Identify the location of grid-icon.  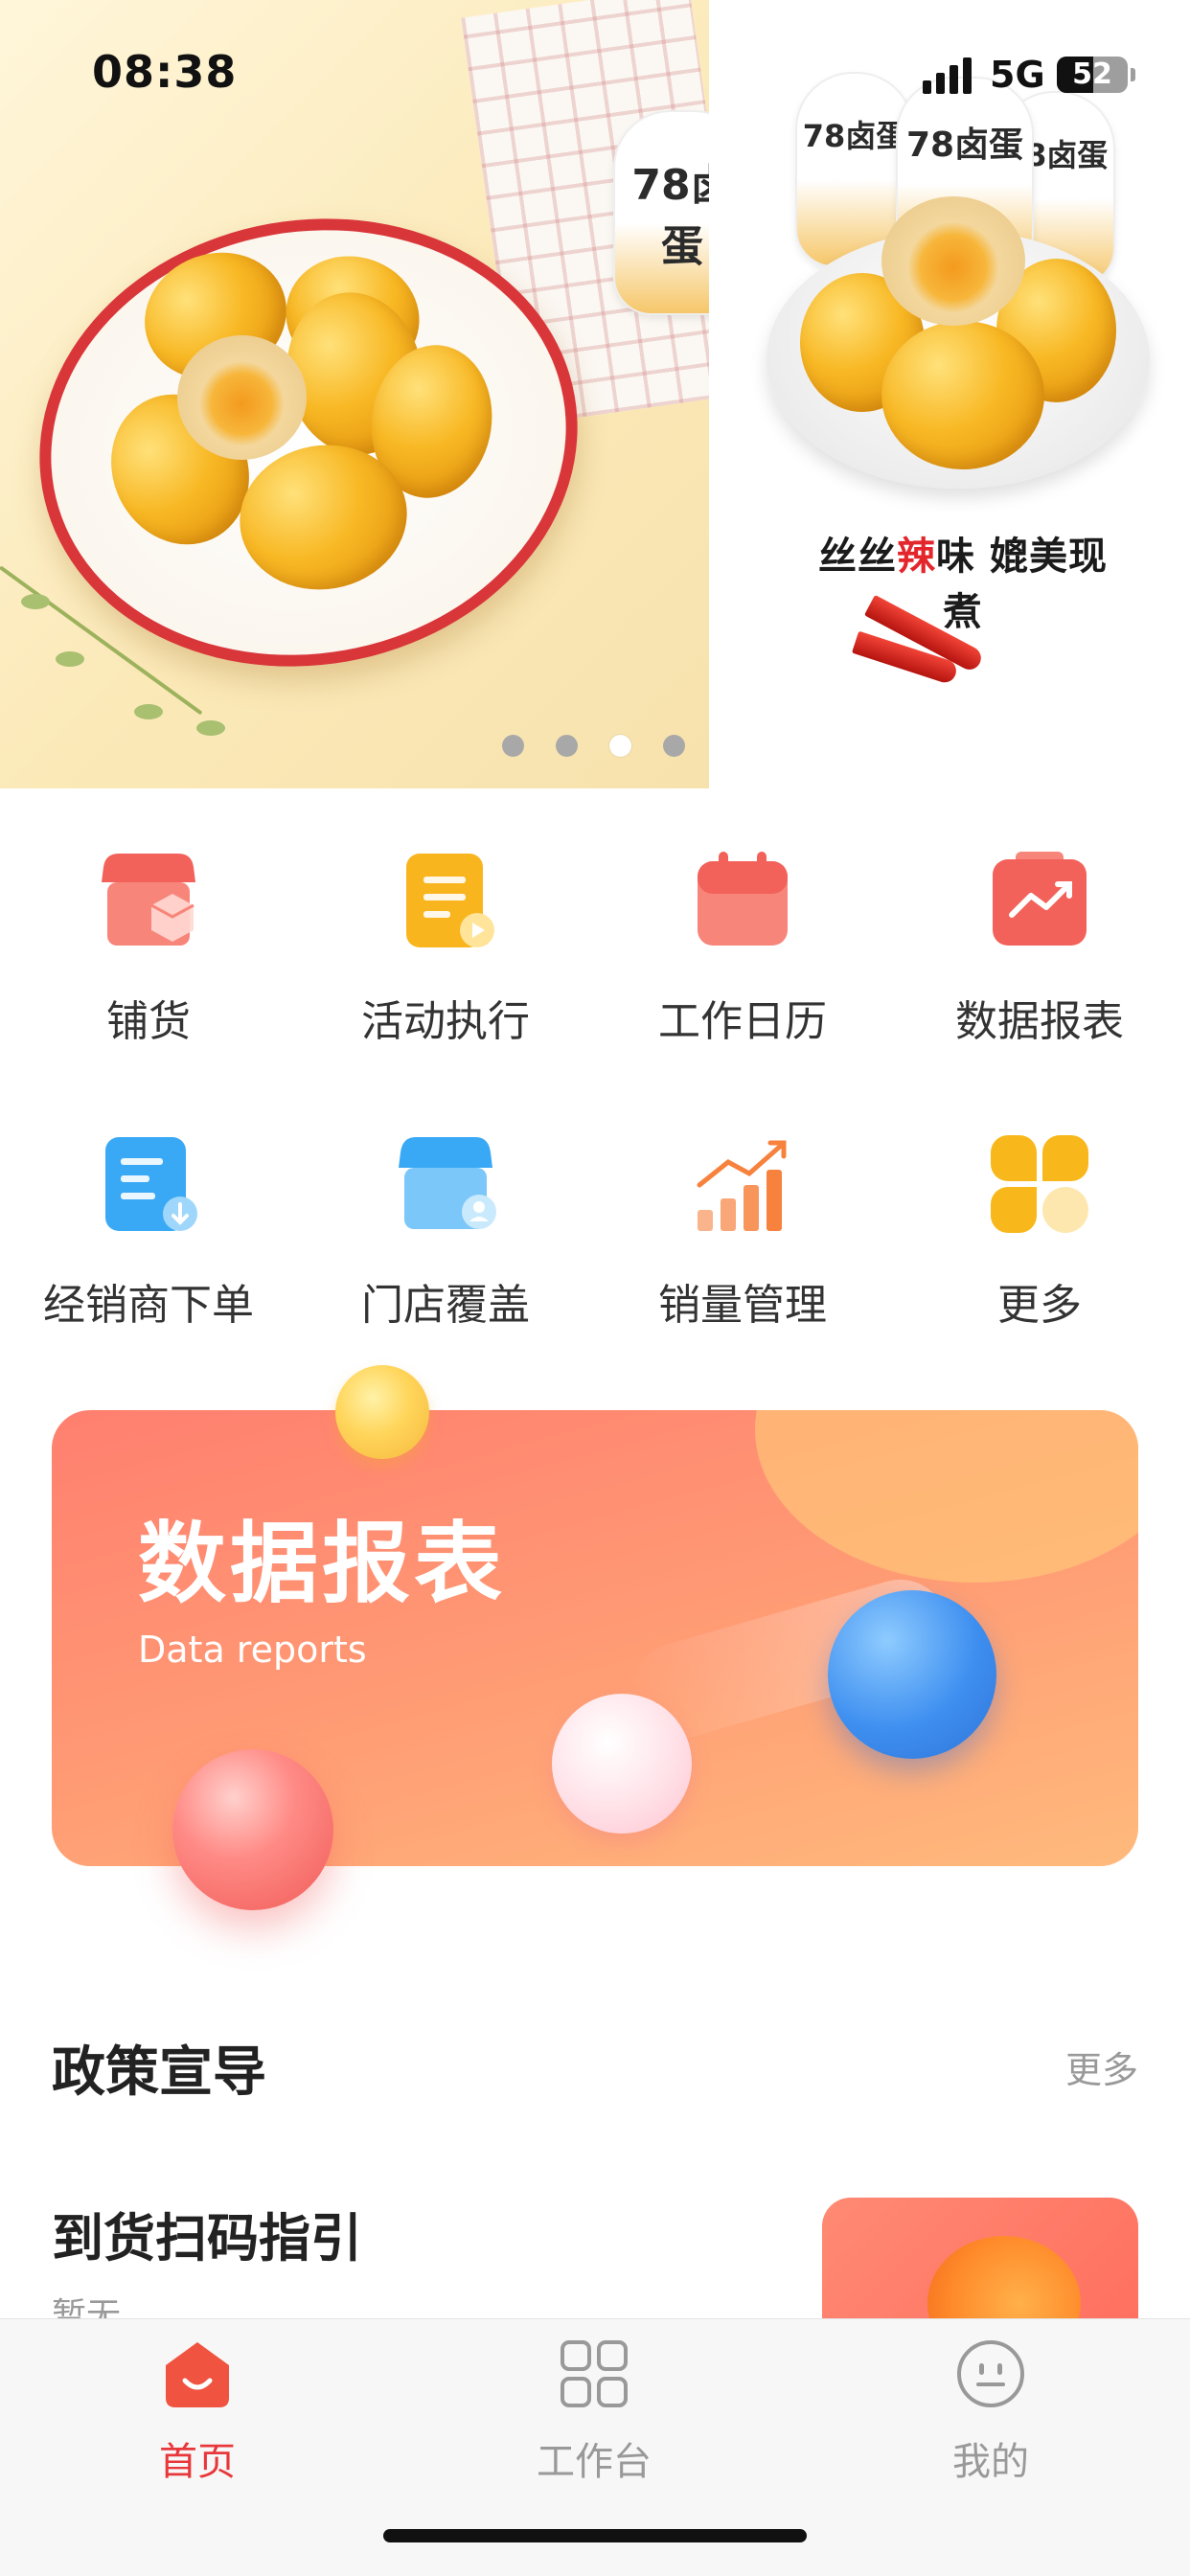
(594, 2373).